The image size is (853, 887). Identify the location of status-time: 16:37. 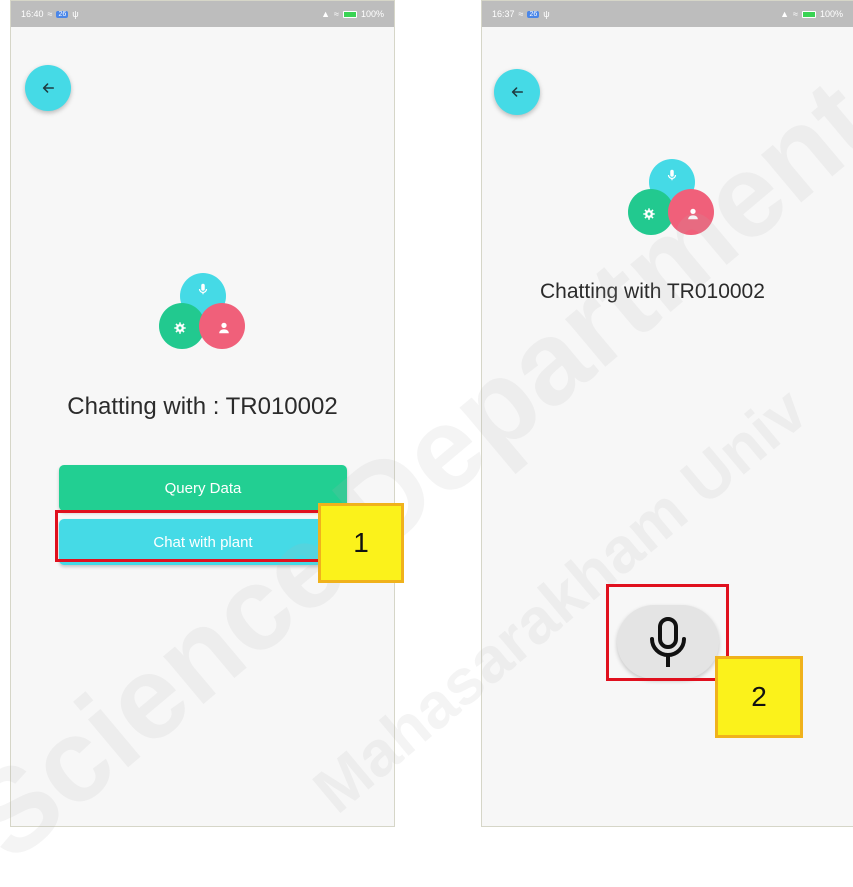
(503, 14).